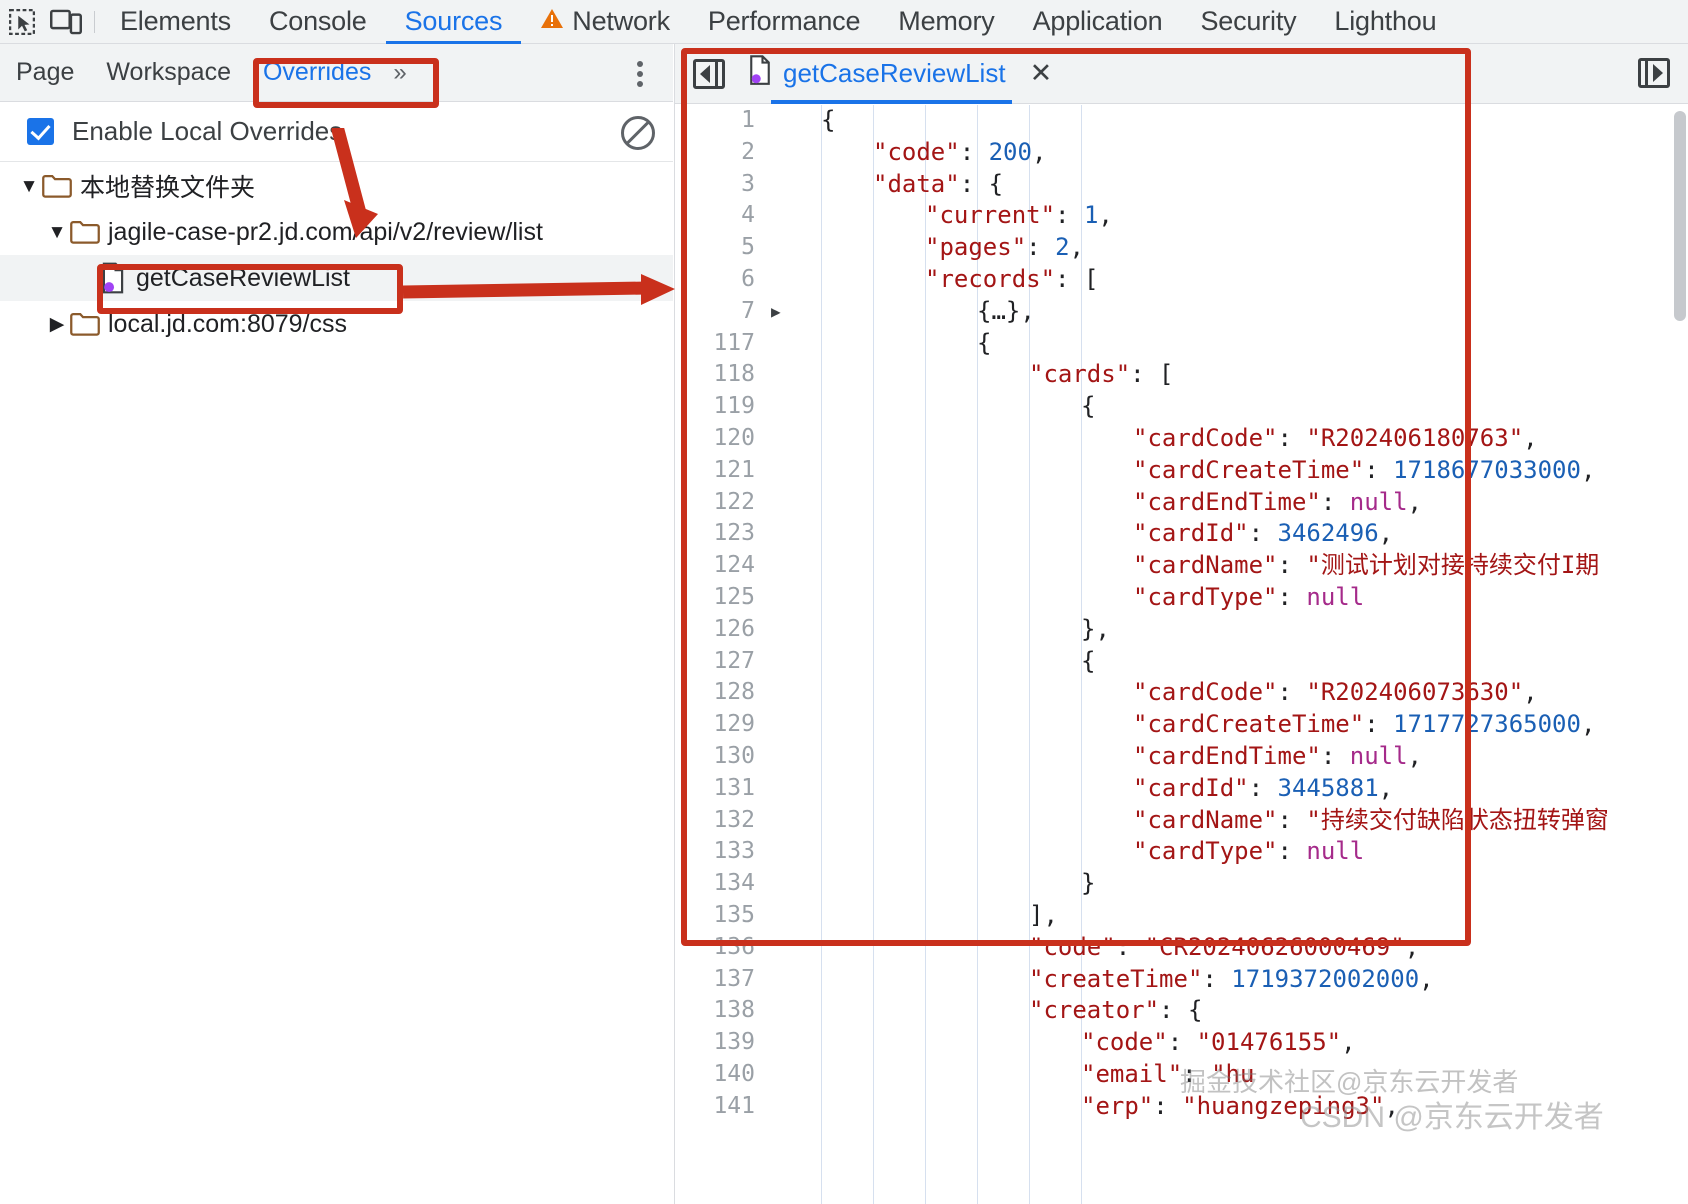 Image resolution: width=1688 pixels, height=1204 pixels. I want to click on tab-network: Network, so click(605, 22).